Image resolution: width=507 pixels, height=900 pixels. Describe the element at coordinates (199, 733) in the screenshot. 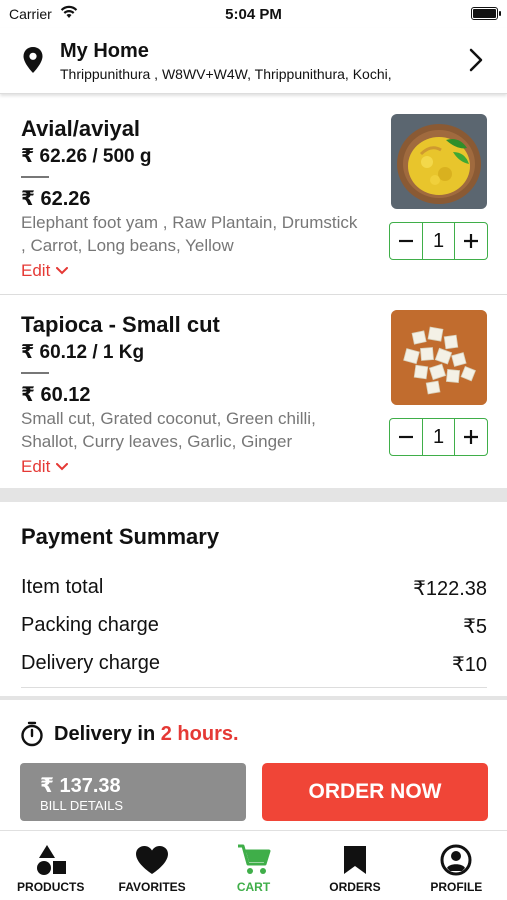

I see `delivery-time: 2 hours.` at that location.